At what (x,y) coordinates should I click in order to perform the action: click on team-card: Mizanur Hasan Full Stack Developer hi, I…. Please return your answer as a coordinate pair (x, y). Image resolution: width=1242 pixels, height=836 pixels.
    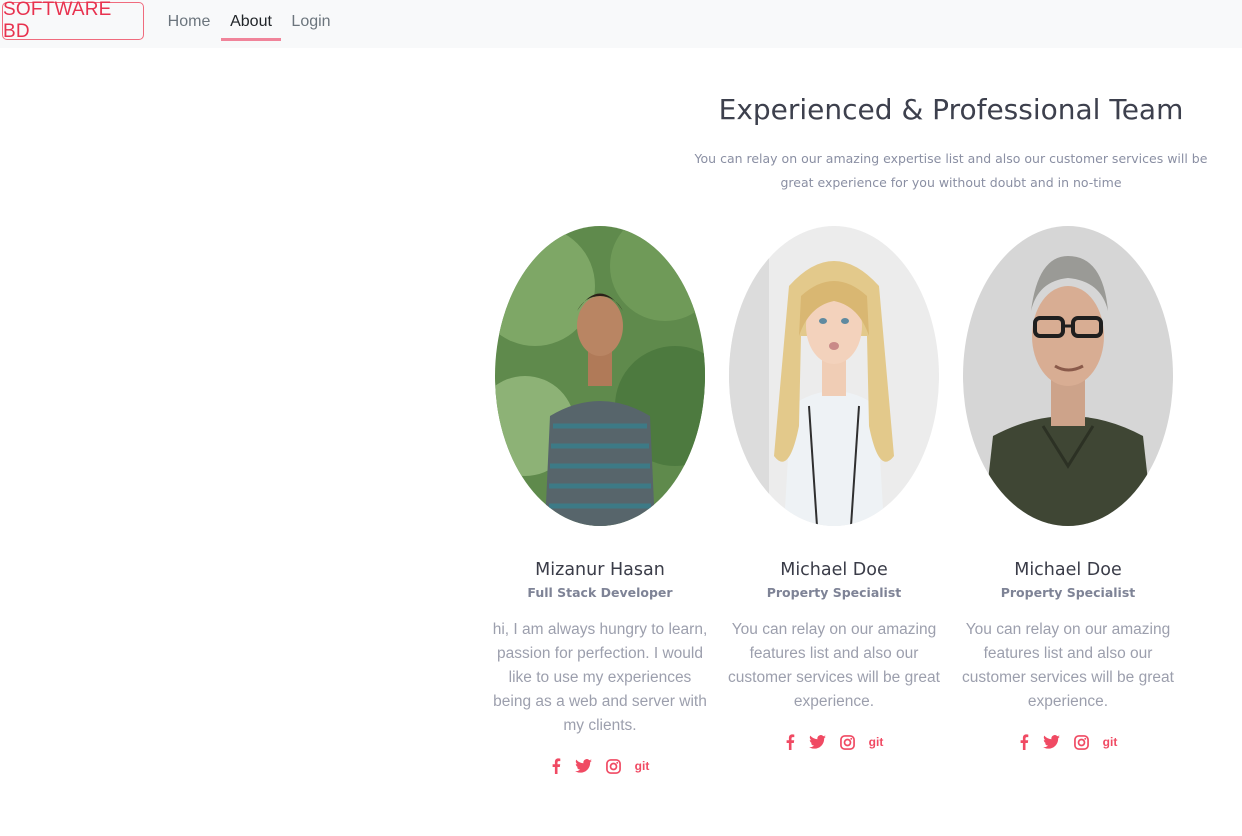
    Looking at the image, I should click on (600, 501).